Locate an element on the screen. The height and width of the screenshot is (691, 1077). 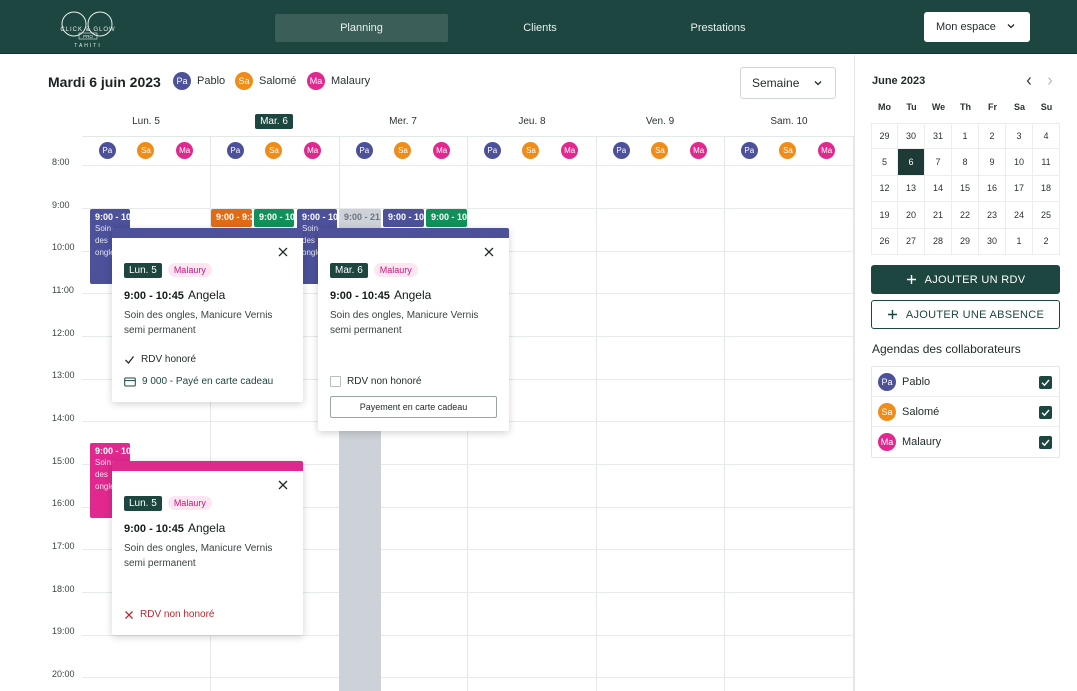
hour-label: 16:00 is located at coordinates (63, 503).